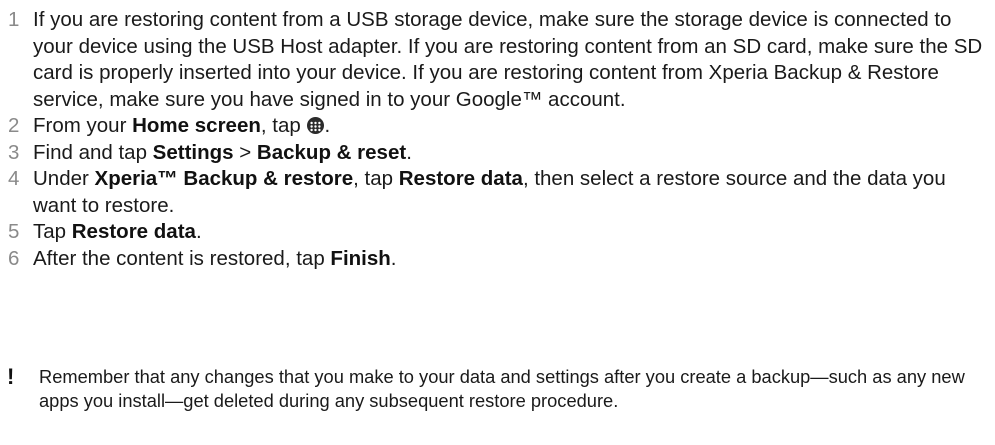 The image size is (995, 445). I want to click on step-prefix: From your, so click(83, 125).